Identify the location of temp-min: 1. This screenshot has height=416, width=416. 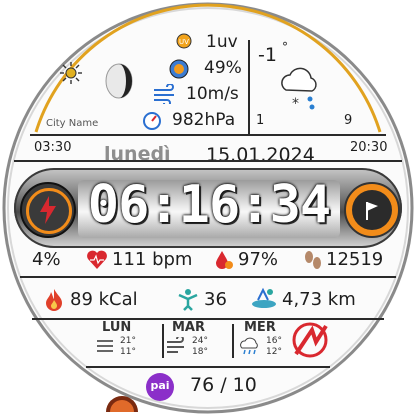
(260, 120).